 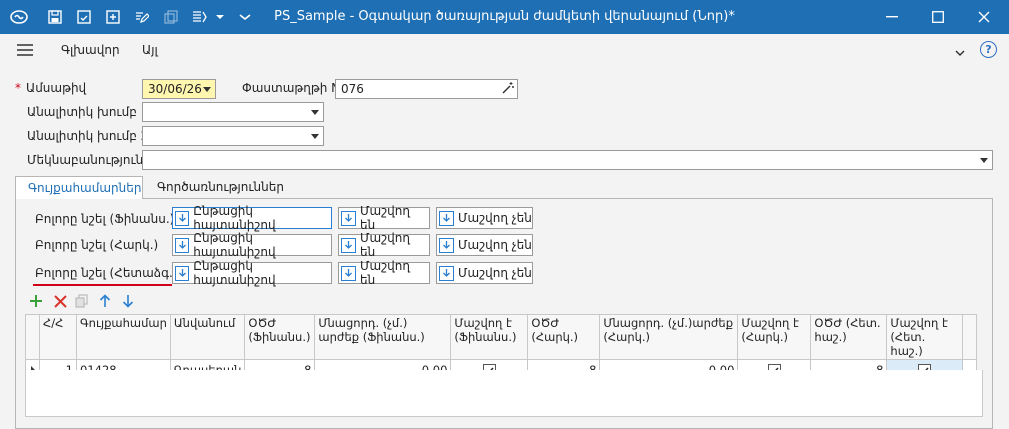 I want to click on grid-header-residual-value-tax: Մնացորդ. (չմ.)արժեք (Հարկ.), so click(x=669, y=337).